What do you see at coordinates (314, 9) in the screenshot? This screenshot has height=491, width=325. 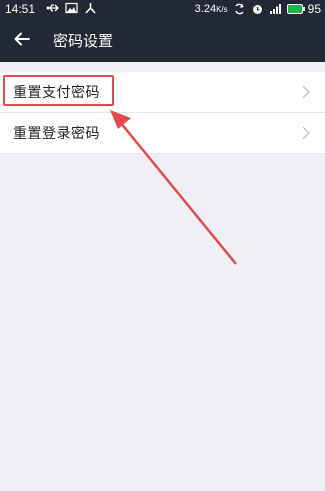 I see `battery-level: 95` at bounding box center [314, 9].